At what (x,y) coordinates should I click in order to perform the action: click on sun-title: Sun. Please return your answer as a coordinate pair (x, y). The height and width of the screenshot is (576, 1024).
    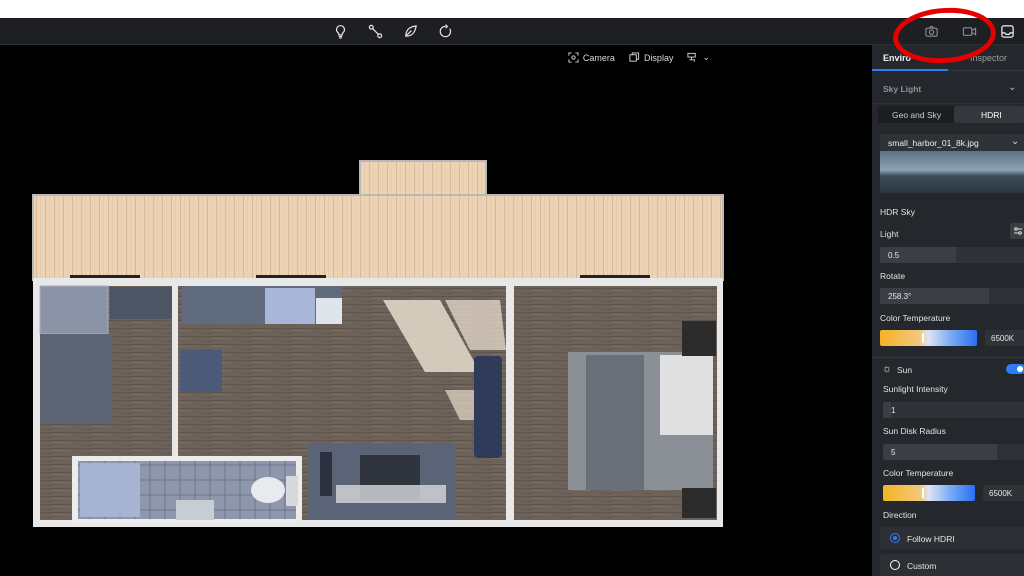
    Looking at the image, I should click on (905, 370).